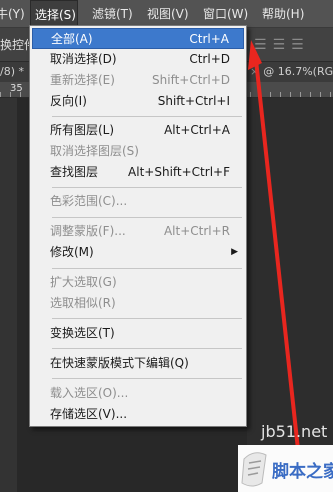  What do you see at coordinates (138, 151) in the screenshot?
I see `menu-item-deselect-layers: 取消选择图层(S)` at bounding box center [138, 151].